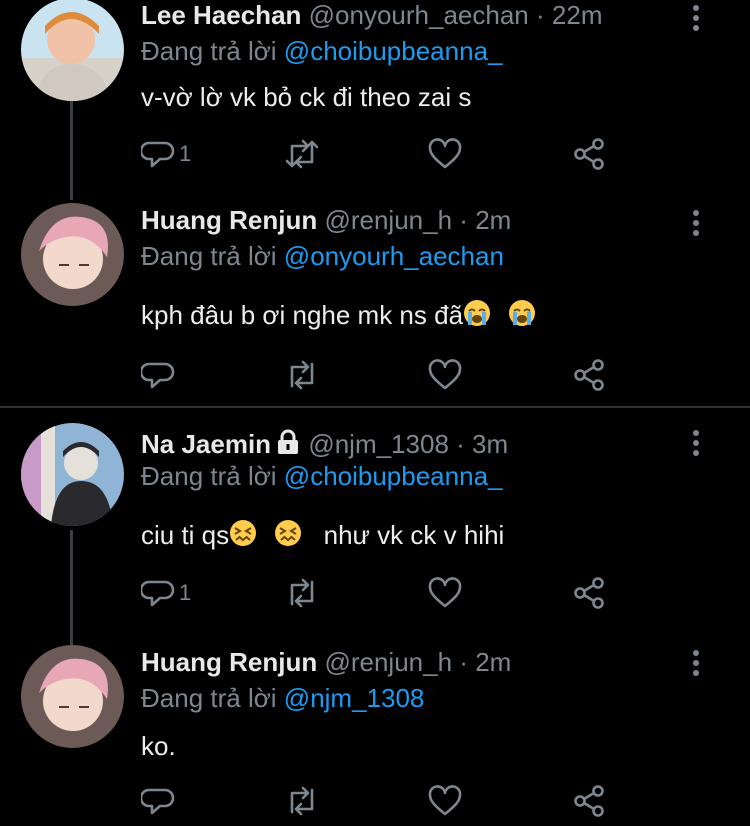 This screenshot has width=750, height=826. What do you see at coordinates (185, 535) in the screenshot?
I see `tweet-text-body: ciu ti qs` at bounding box center [185, 535].